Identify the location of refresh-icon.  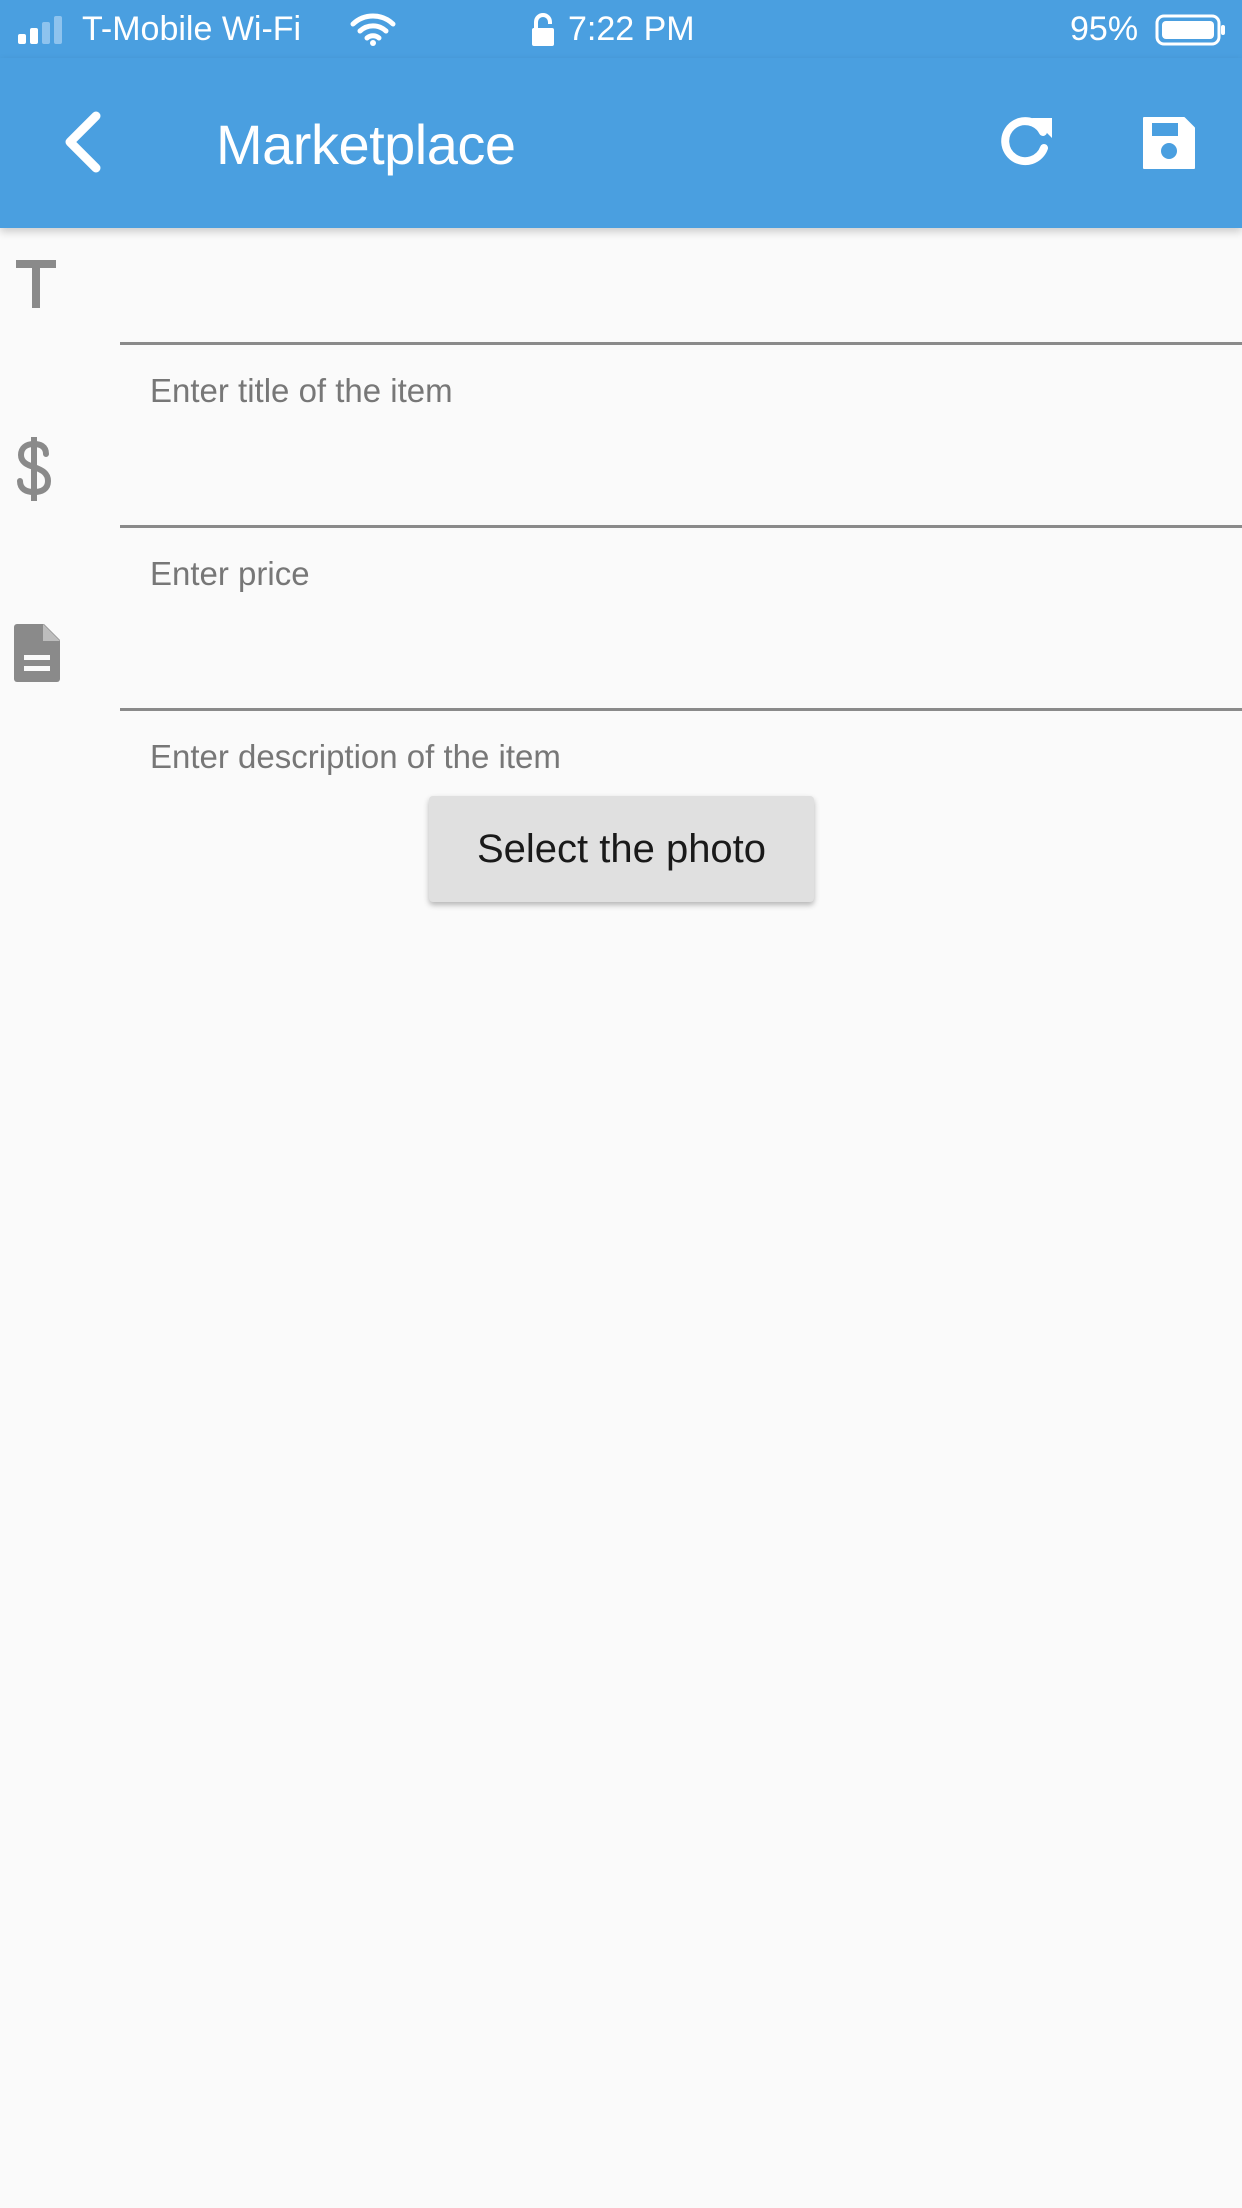
(1026, 141).